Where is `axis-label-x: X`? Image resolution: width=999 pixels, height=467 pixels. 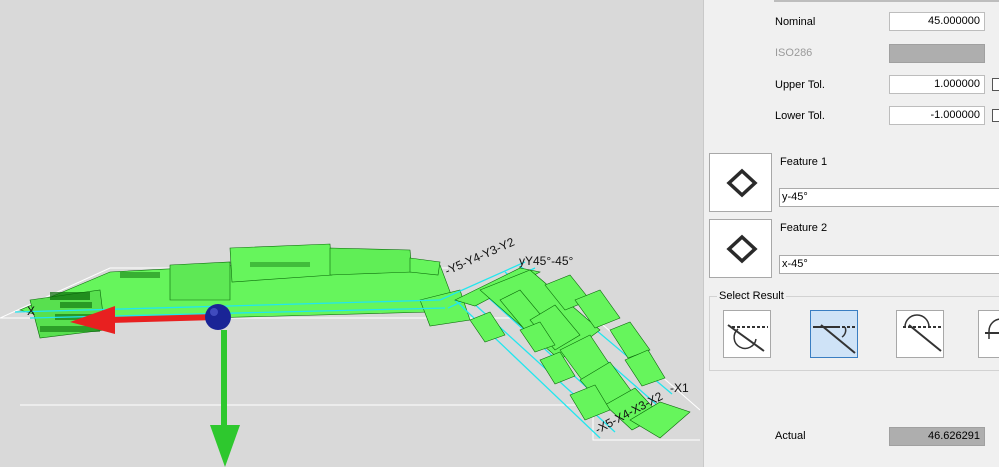 axis-label-x: X is located at coordinates (31, 311).